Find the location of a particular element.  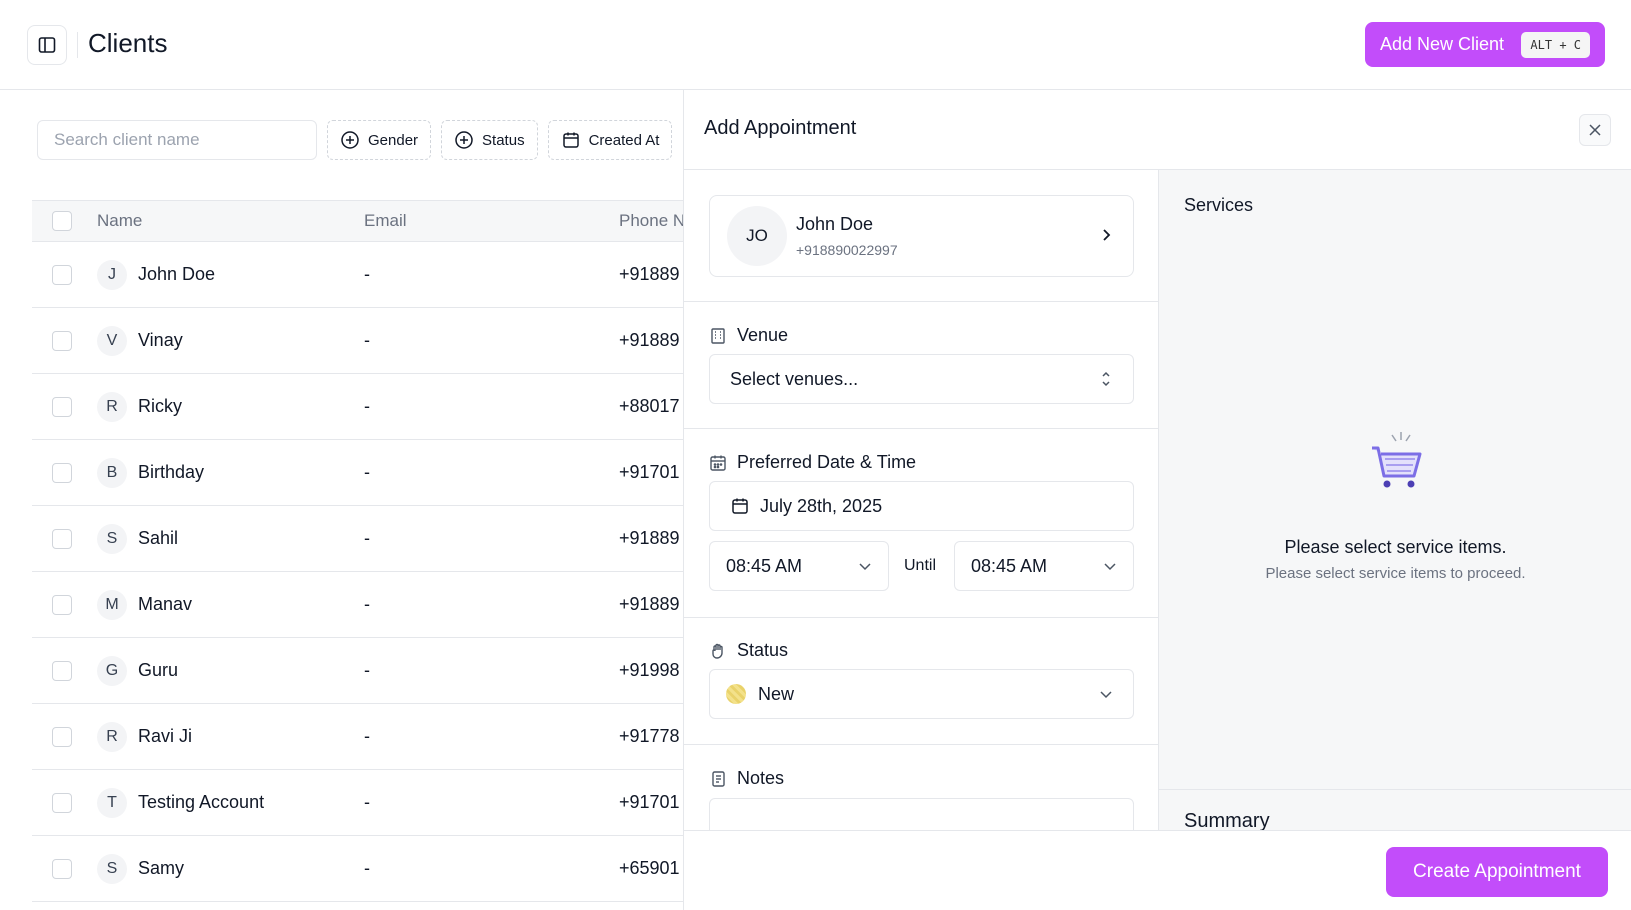

client-name: Guru is located at coordinates (158, 670).